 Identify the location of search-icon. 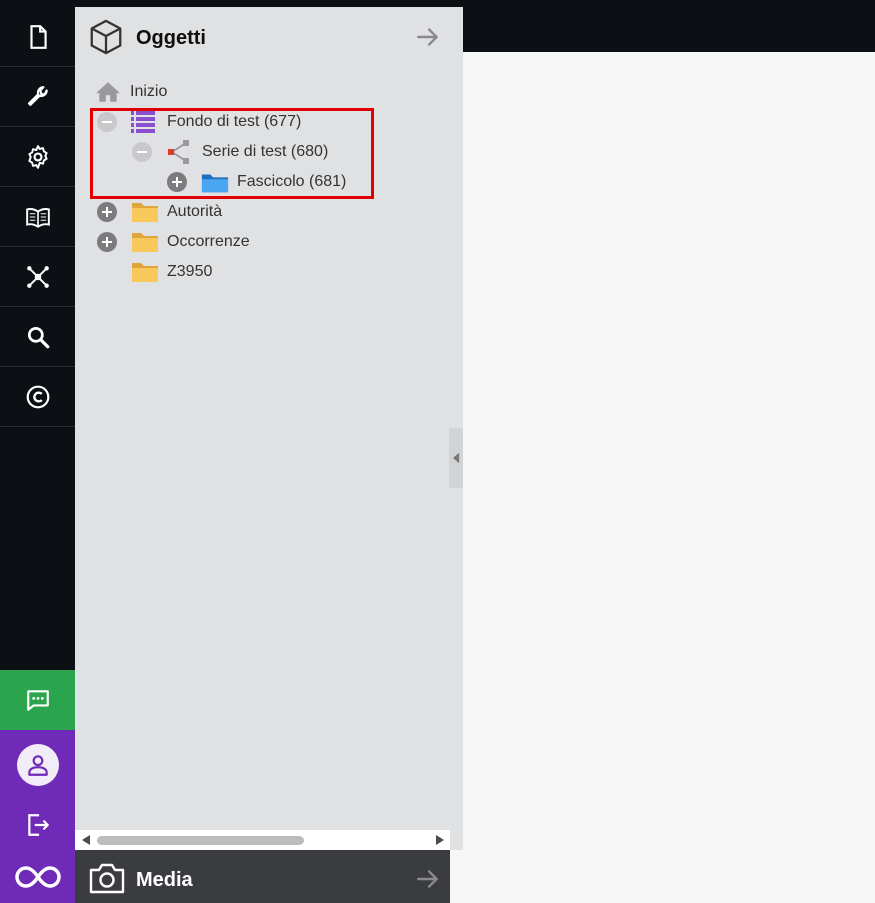
(38, 337).